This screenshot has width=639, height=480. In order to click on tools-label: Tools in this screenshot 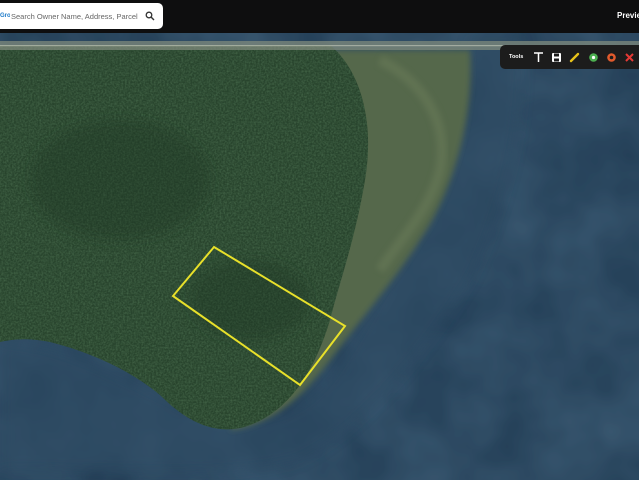, I will do `click(516, 57)`.